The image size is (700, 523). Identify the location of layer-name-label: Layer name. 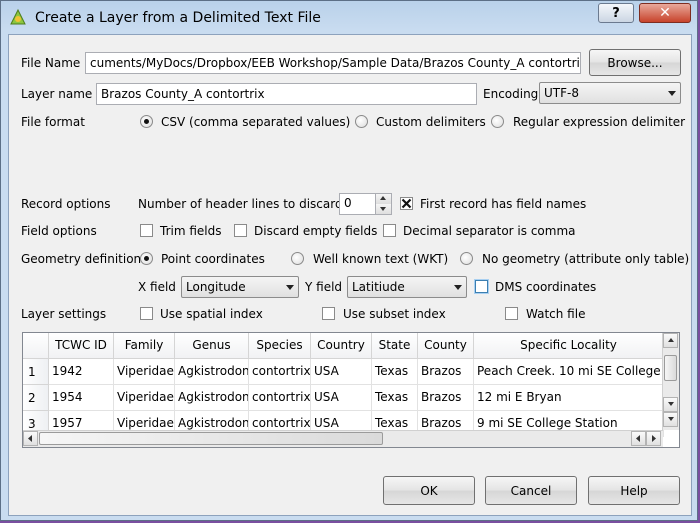
(57, 94).